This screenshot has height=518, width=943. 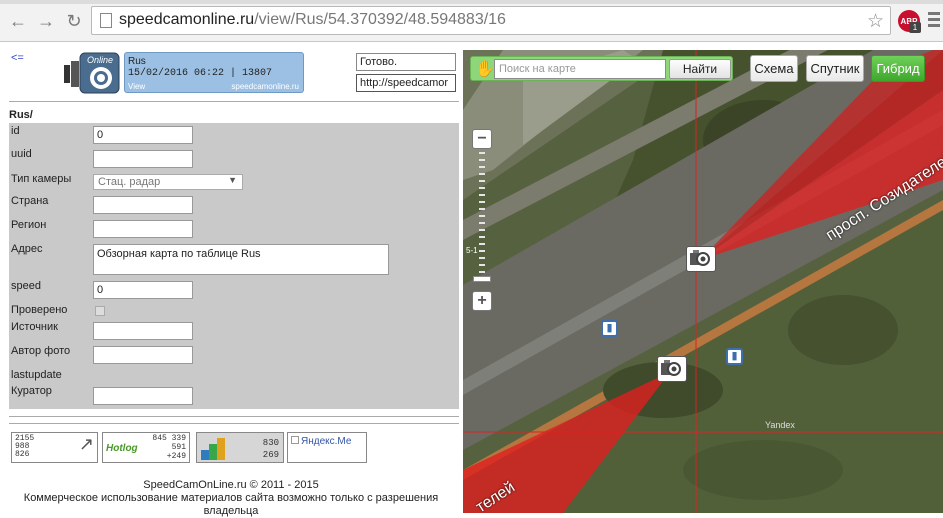 What do you see at coordinates (143, 229) in the screenshot?
I see `region-input` at bounding box center [143, 229].